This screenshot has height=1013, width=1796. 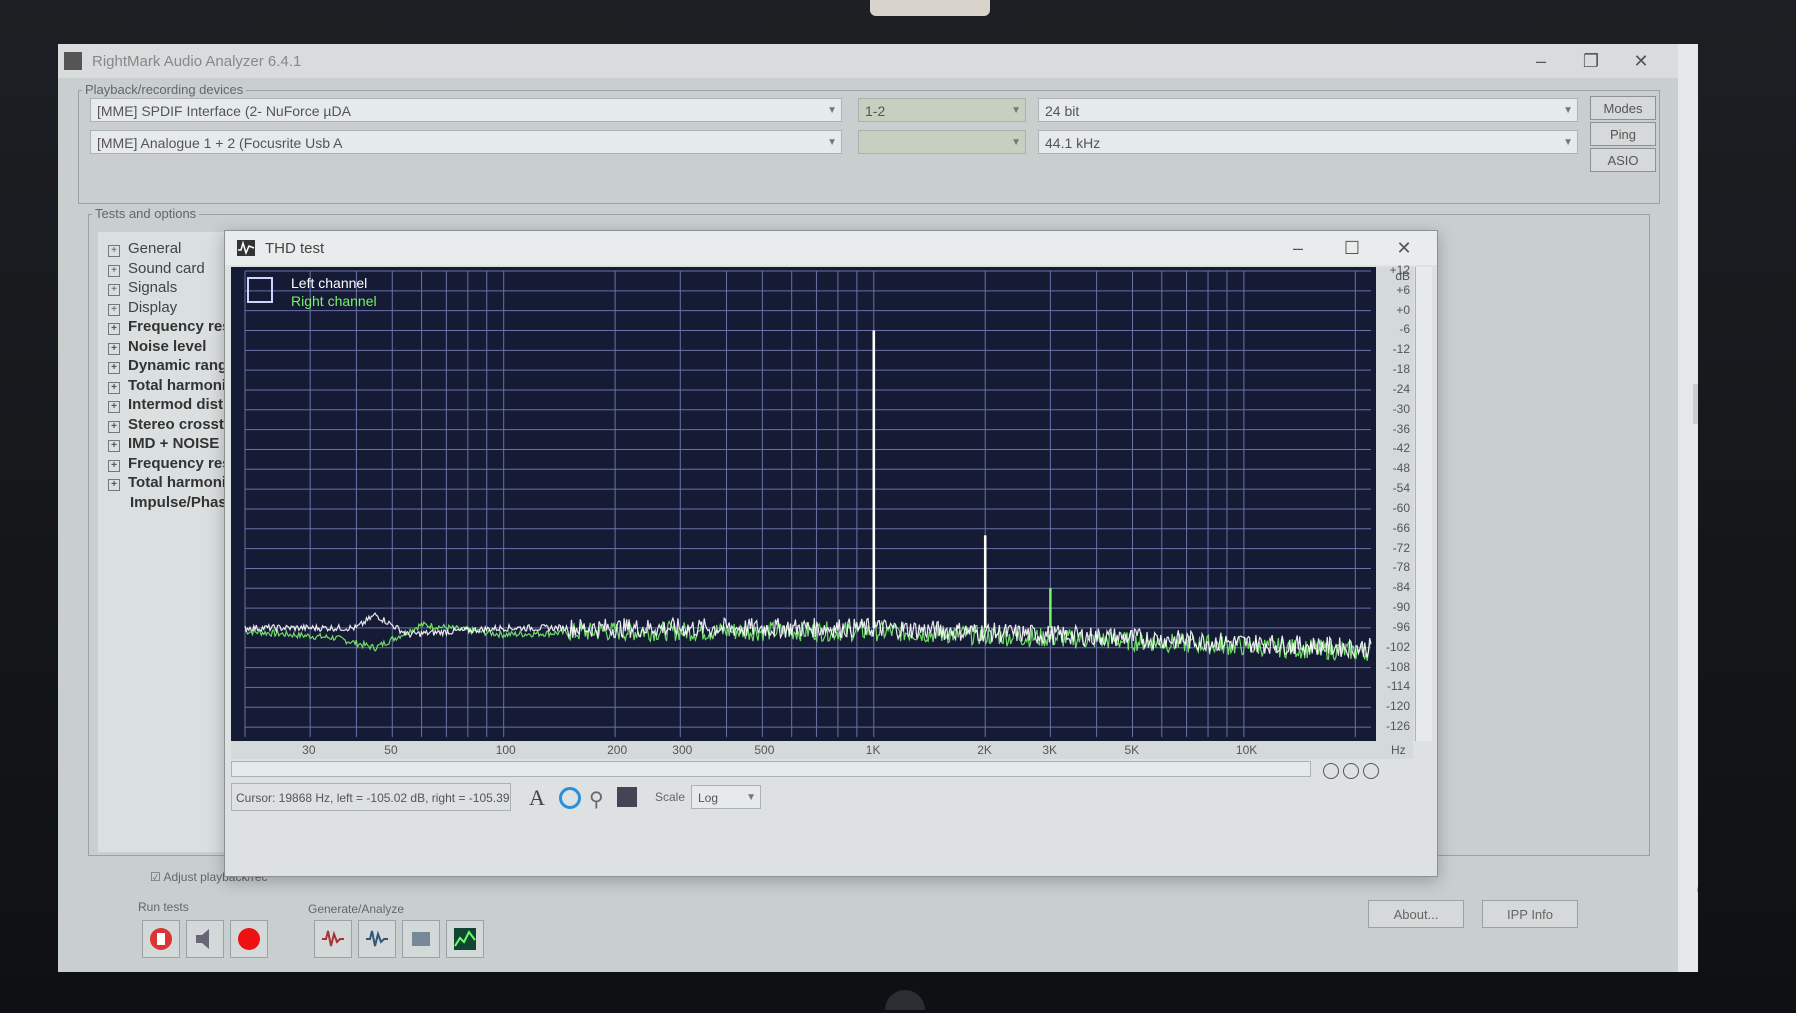 What do you see at coordinates (1401, 349) in the screenshot?
I see `y-tick-label: -12` at bounding box center [1401, 349].